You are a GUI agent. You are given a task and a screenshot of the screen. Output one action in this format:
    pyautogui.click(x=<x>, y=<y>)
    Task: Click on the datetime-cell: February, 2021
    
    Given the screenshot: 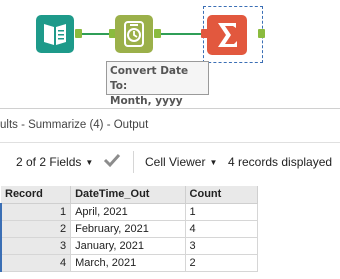 What is the action you would take?
    pyautogui.click(x=128, y=229)
    